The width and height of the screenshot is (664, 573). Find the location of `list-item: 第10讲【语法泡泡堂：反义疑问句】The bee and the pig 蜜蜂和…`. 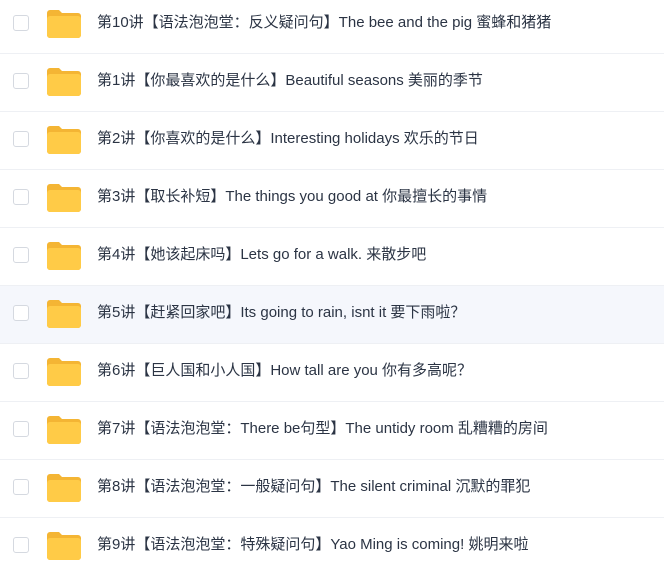

list-item: 第10讲【语法泡泡堂：反义疑问句】The bee and the pig 蜜蜂和… is located at coordinates (332, 27).